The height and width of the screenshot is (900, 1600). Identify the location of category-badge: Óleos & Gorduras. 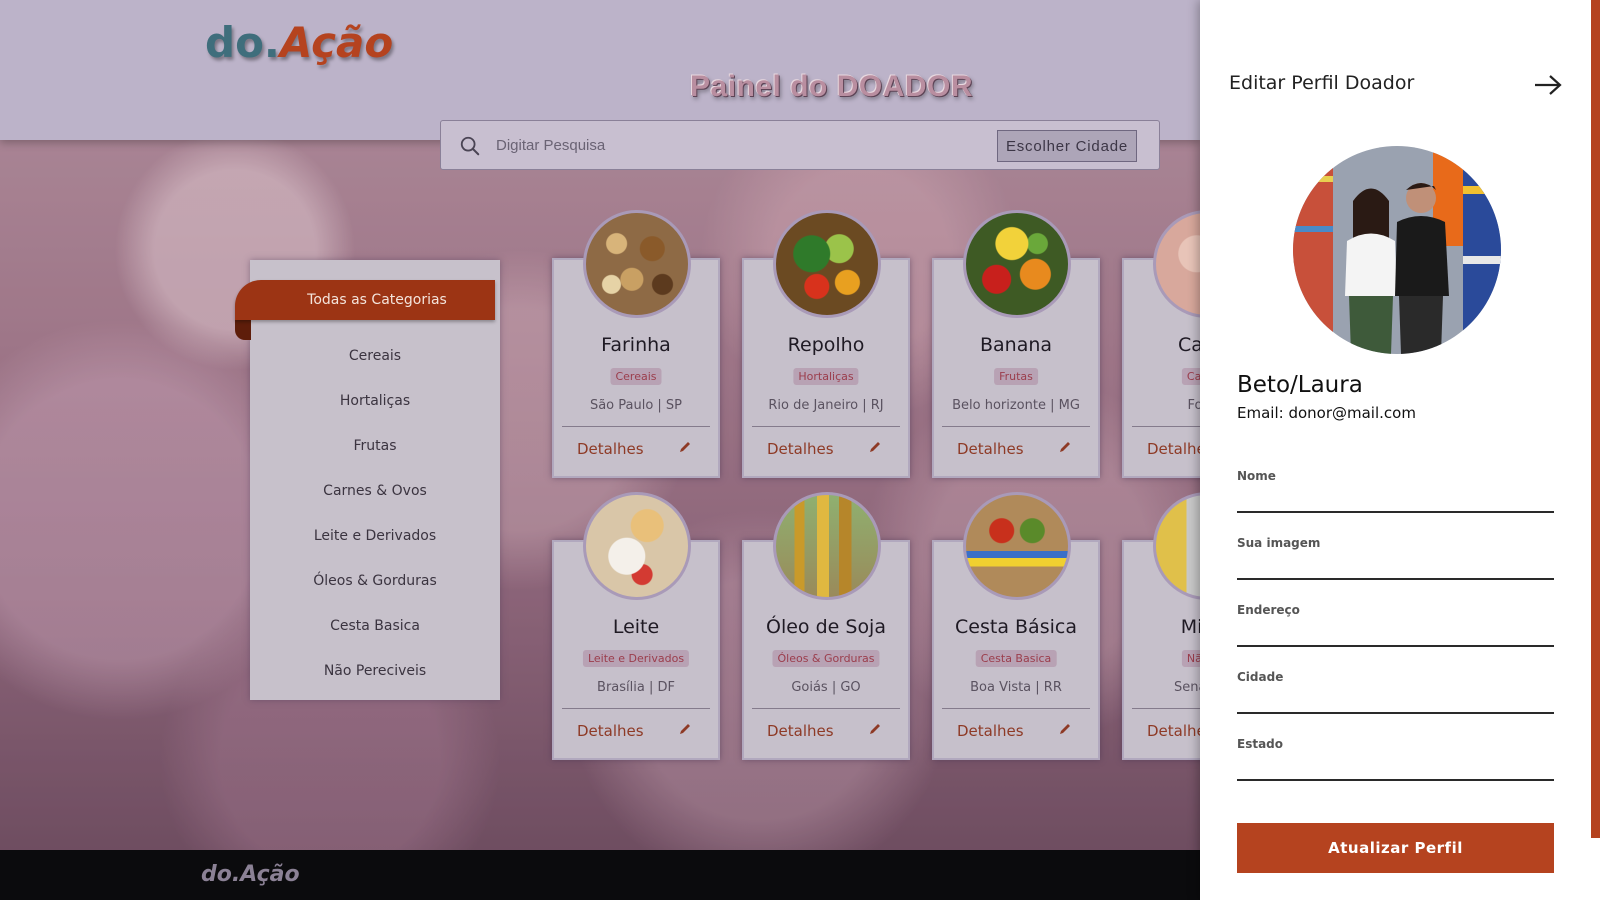
(826, 658).